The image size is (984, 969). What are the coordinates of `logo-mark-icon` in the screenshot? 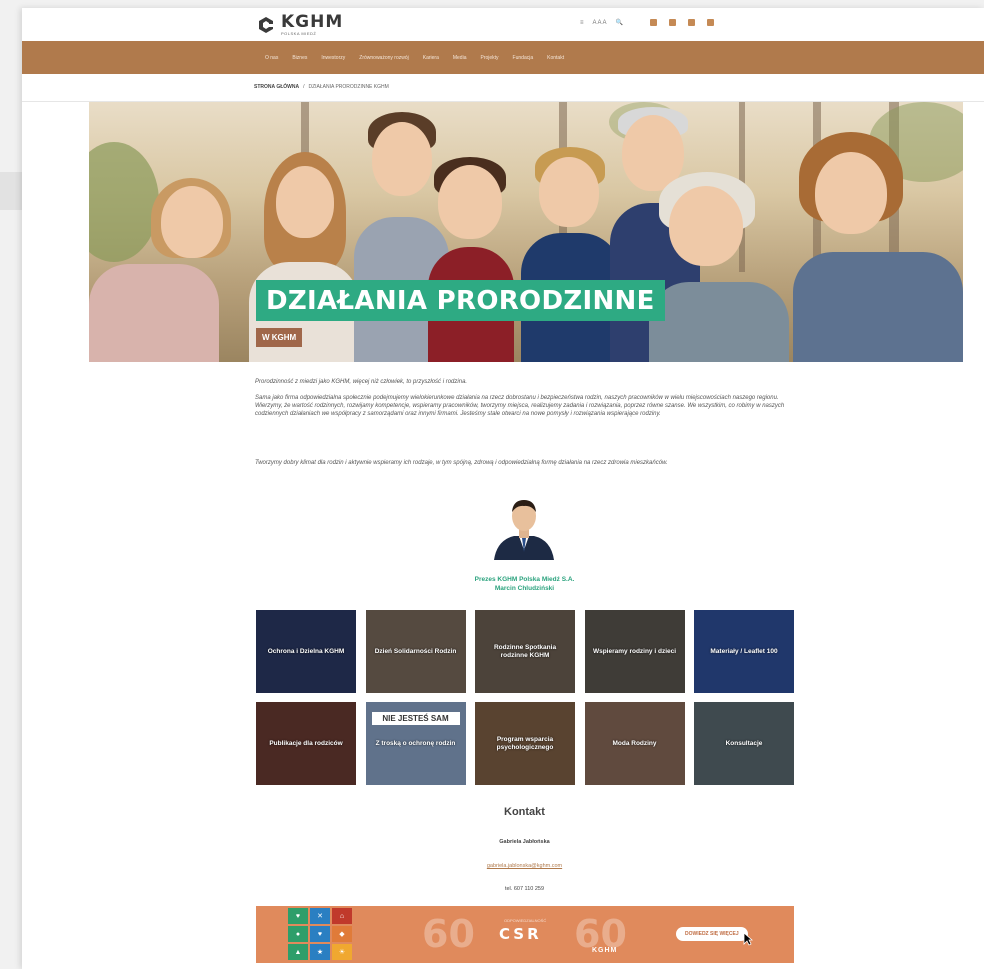 It's located at (266, 25).